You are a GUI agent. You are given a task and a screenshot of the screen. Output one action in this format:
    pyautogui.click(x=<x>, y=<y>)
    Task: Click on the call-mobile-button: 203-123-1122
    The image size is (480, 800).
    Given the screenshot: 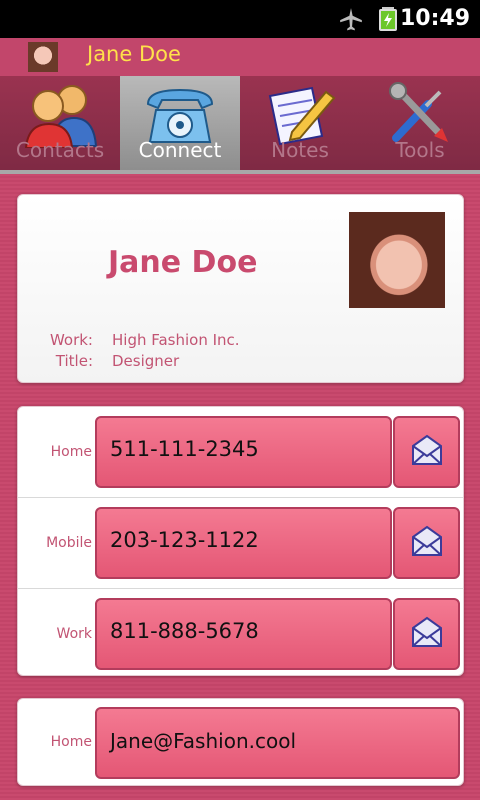 What is the action you would take?
    pyautogui.click(x=243, y=543)
    